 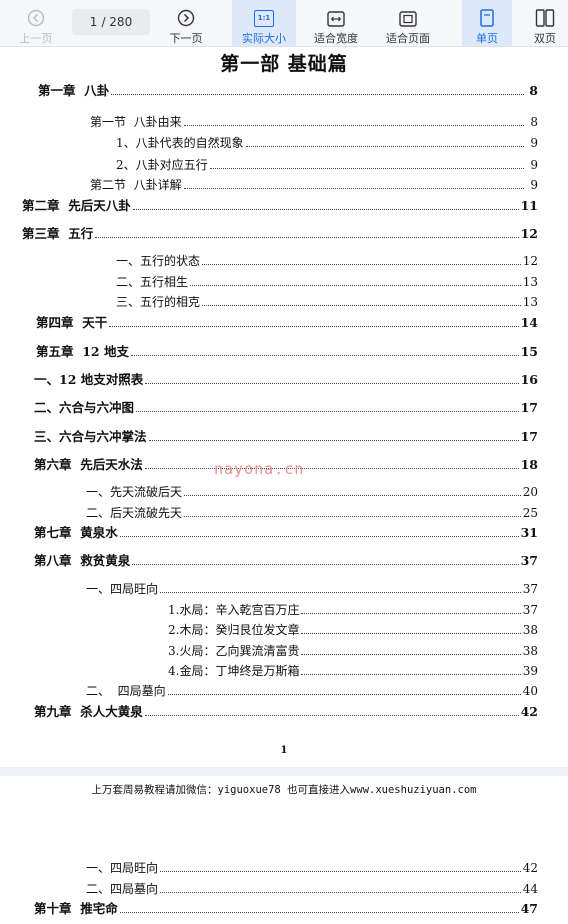 What do you see at coordinates (186, 23) in the screenshot?
I see `next-page-button: 下一页` at bounding box center [186, 23].